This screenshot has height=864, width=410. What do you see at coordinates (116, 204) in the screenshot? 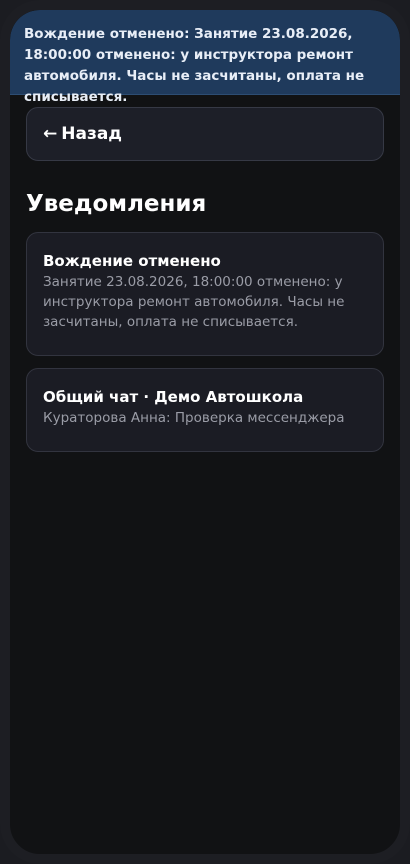
I see `page-title: Уведомления` at bounding box center [116, 204].